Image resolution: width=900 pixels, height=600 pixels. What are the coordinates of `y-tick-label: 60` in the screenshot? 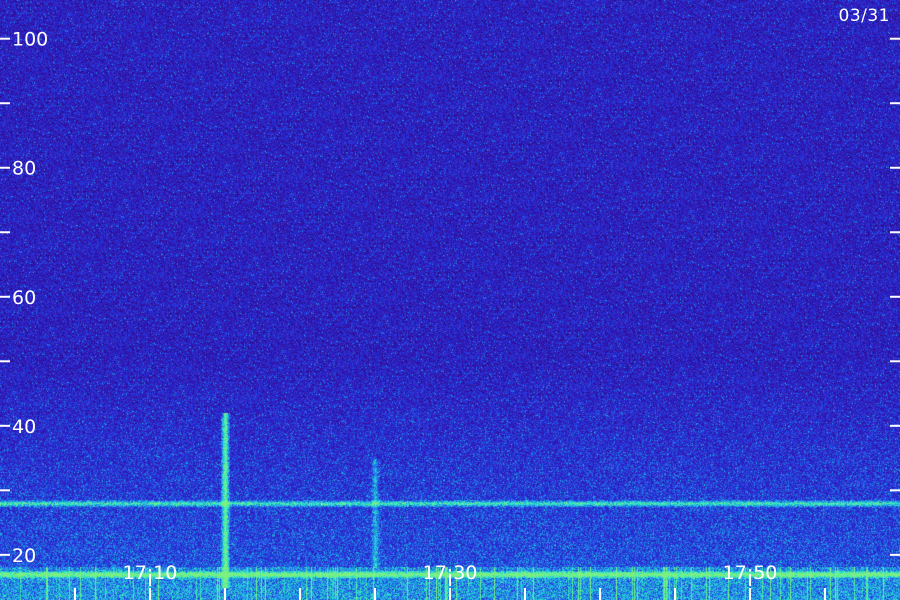 It's located at (24, 298).